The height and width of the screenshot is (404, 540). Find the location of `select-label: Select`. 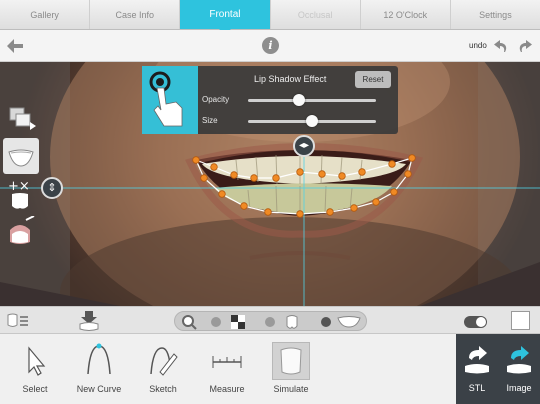

select-label: Select is located at coordinates (35, 389).